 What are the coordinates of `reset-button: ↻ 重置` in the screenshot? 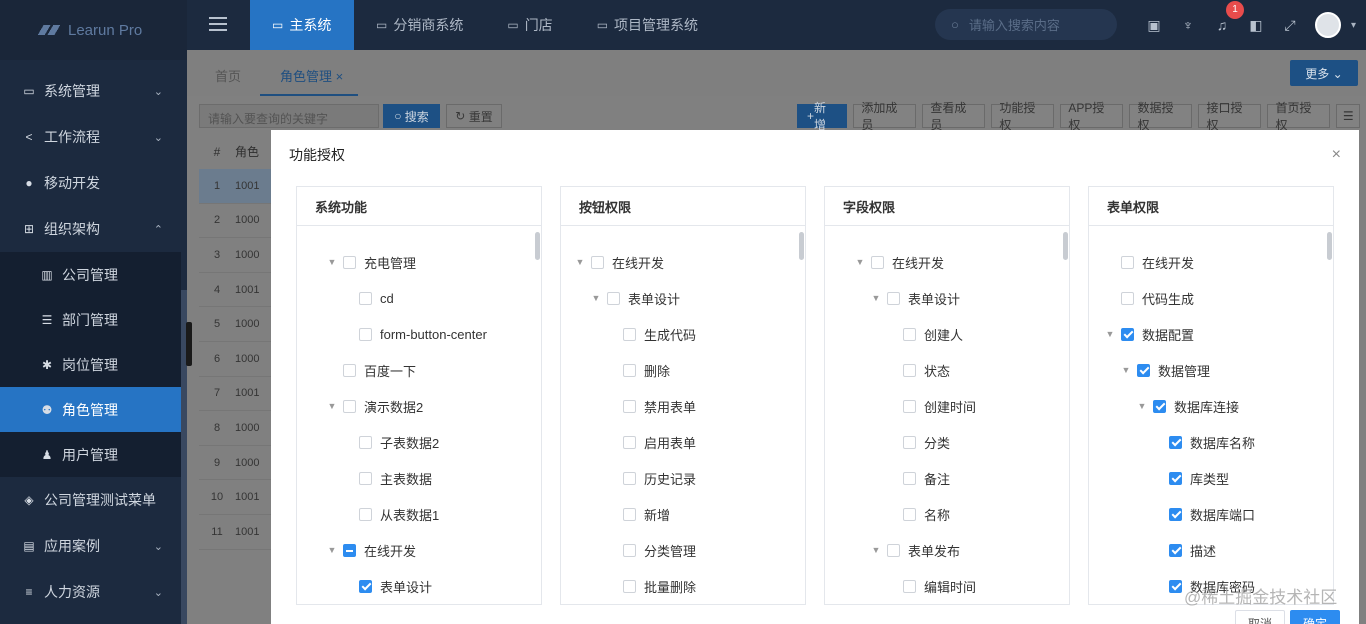 It's located at (474, 116).